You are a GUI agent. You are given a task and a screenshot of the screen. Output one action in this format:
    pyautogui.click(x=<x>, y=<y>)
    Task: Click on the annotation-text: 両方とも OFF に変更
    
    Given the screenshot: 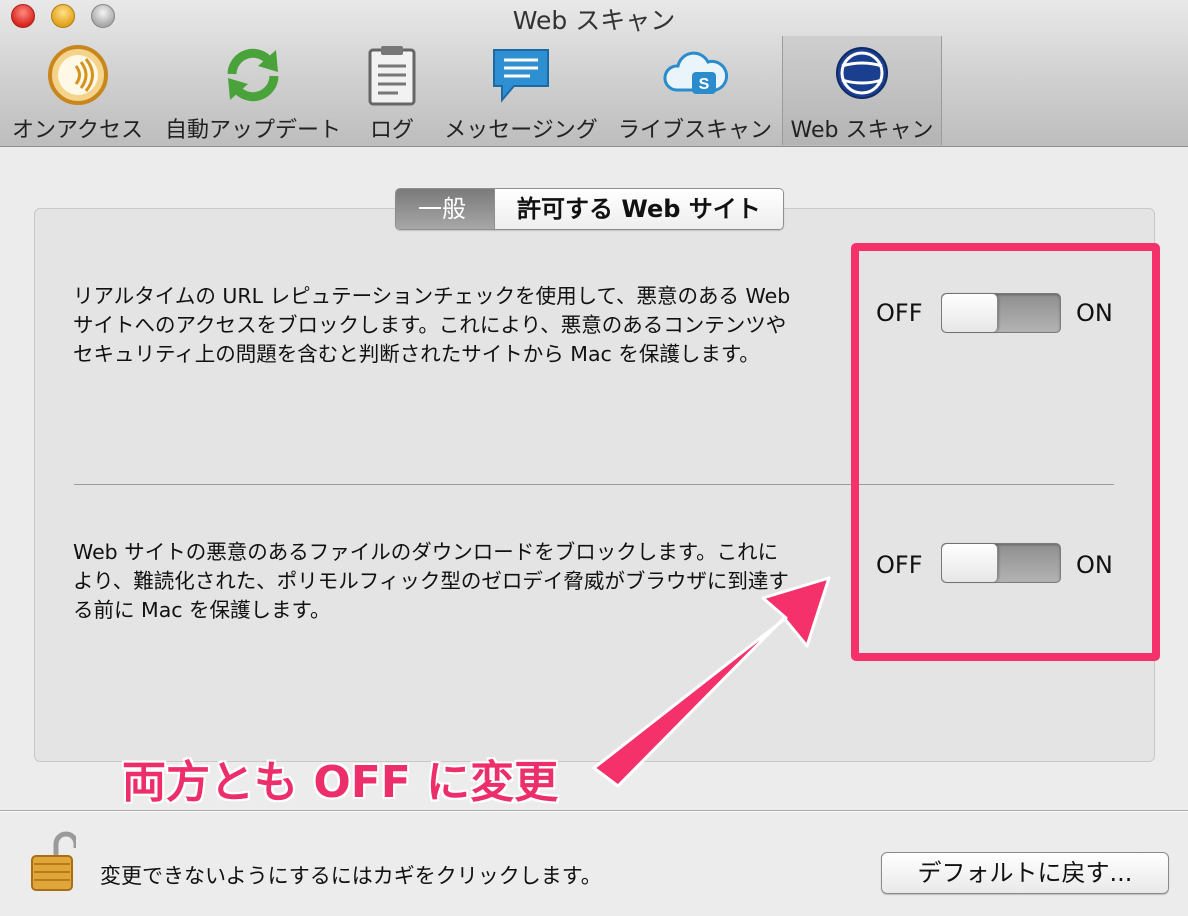 What is the action you would take?
    pyautogui.click(x=340, y=782)
    